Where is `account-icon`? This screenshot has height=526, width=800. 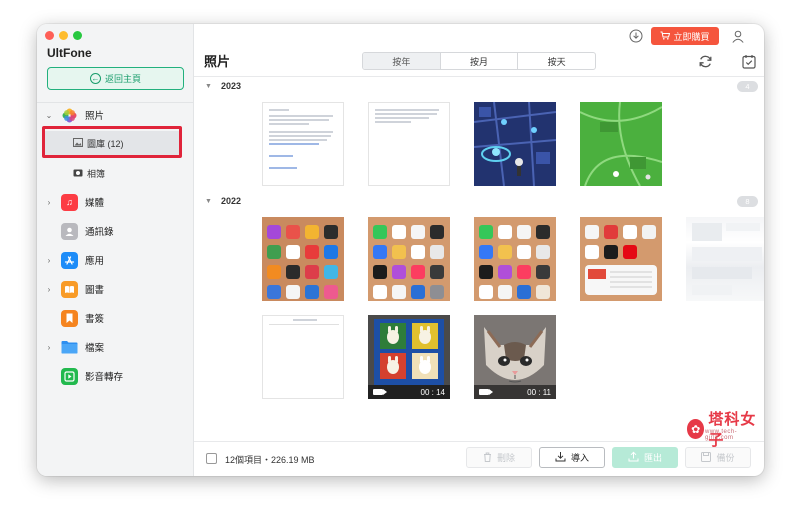 account-icon is located at coordinates (738, 36).